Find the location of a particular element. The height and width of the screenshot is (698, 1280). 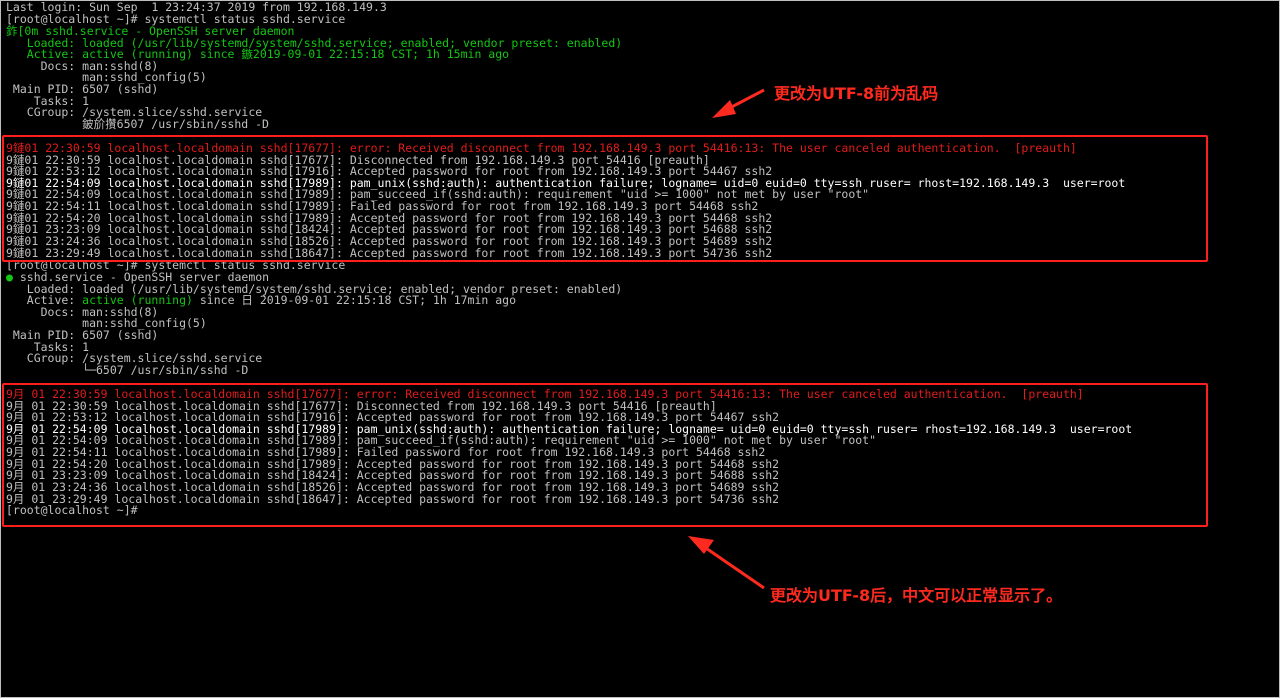

annotation-before: 更改为UTF-8前为乱码 is located at coordinates (856, 93).